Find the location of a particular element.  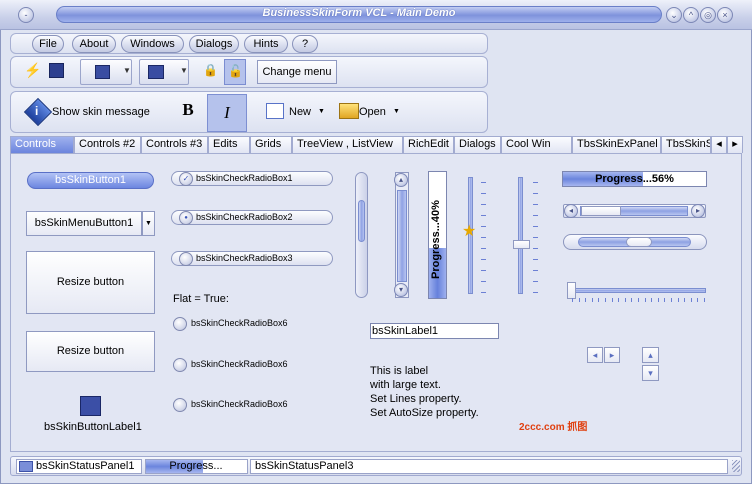

minimize-button: ^ is located at coordinates (691, 15).